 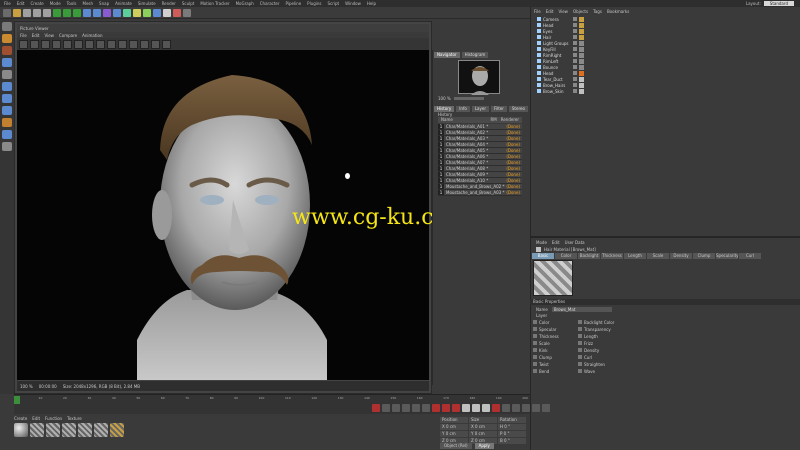 I want to click on history-col-name: Name, so click(x=447, y=120).